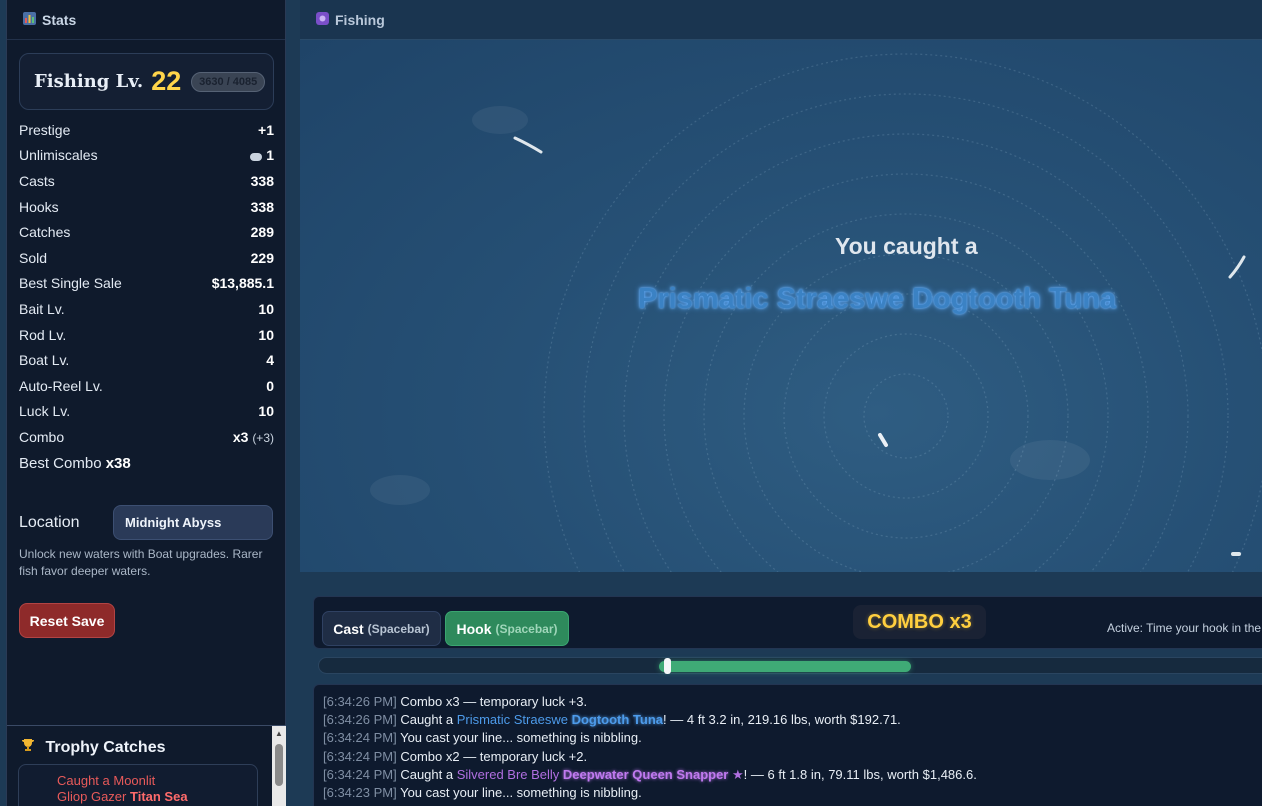 The height and width of the screenshot is (806, 1262). Describe the element at coordinates (906, 246) in the screenshot. I see `caught-label: You caught a` at that location.